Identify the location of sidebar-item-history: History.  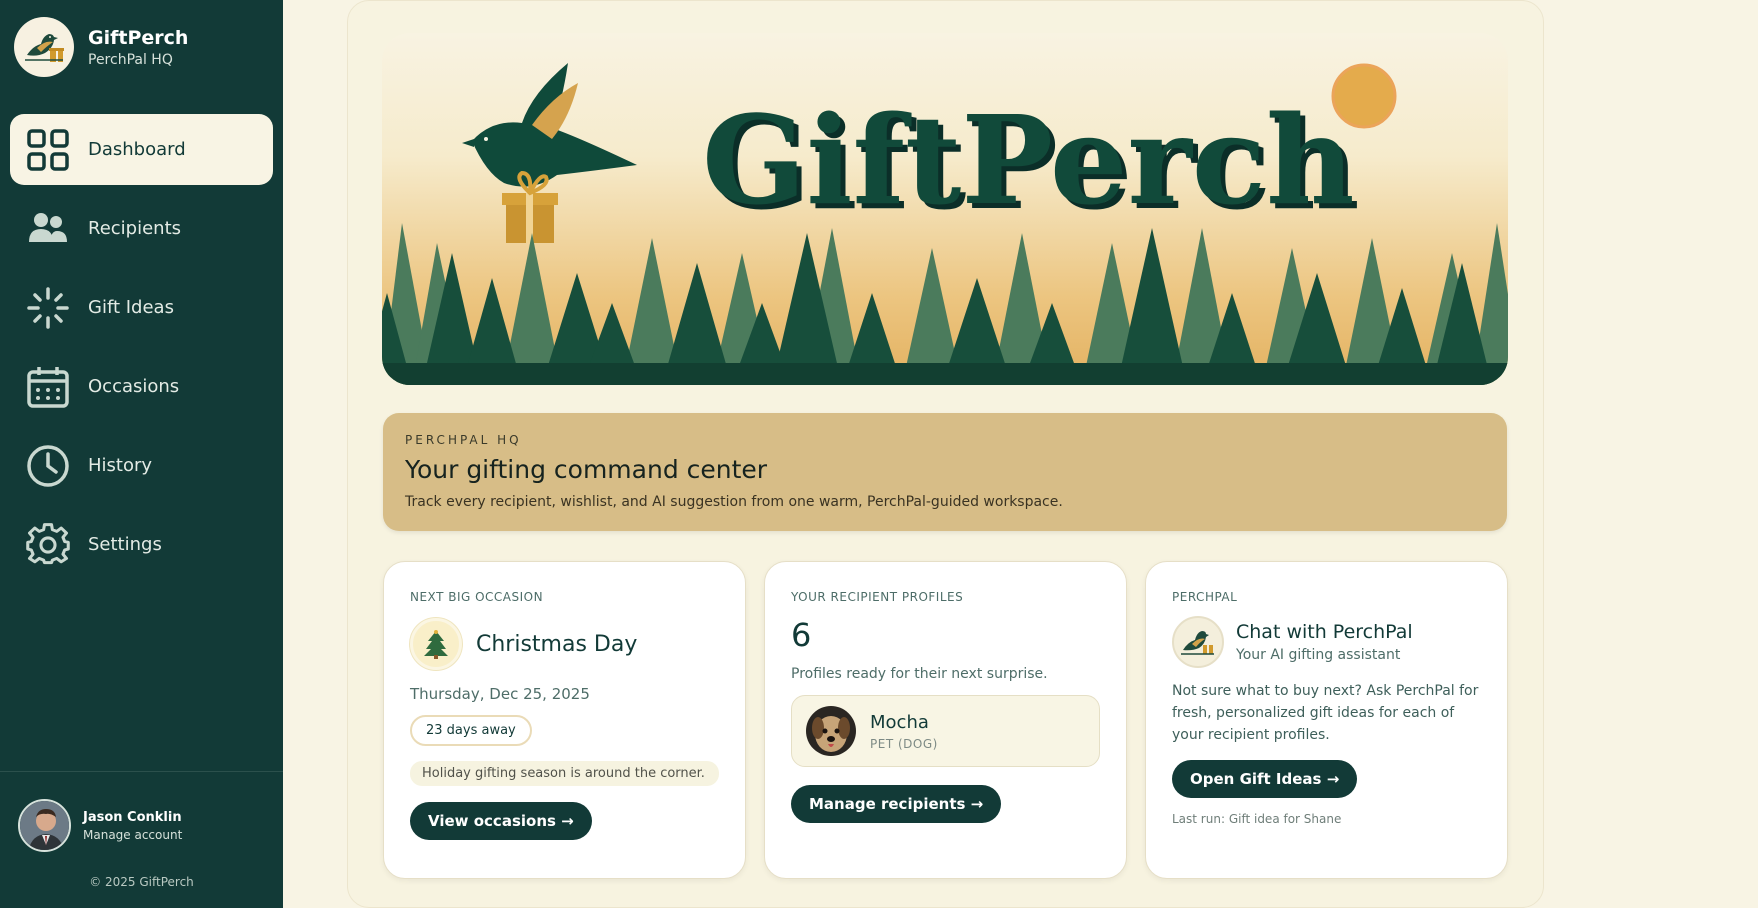
(141, 465).